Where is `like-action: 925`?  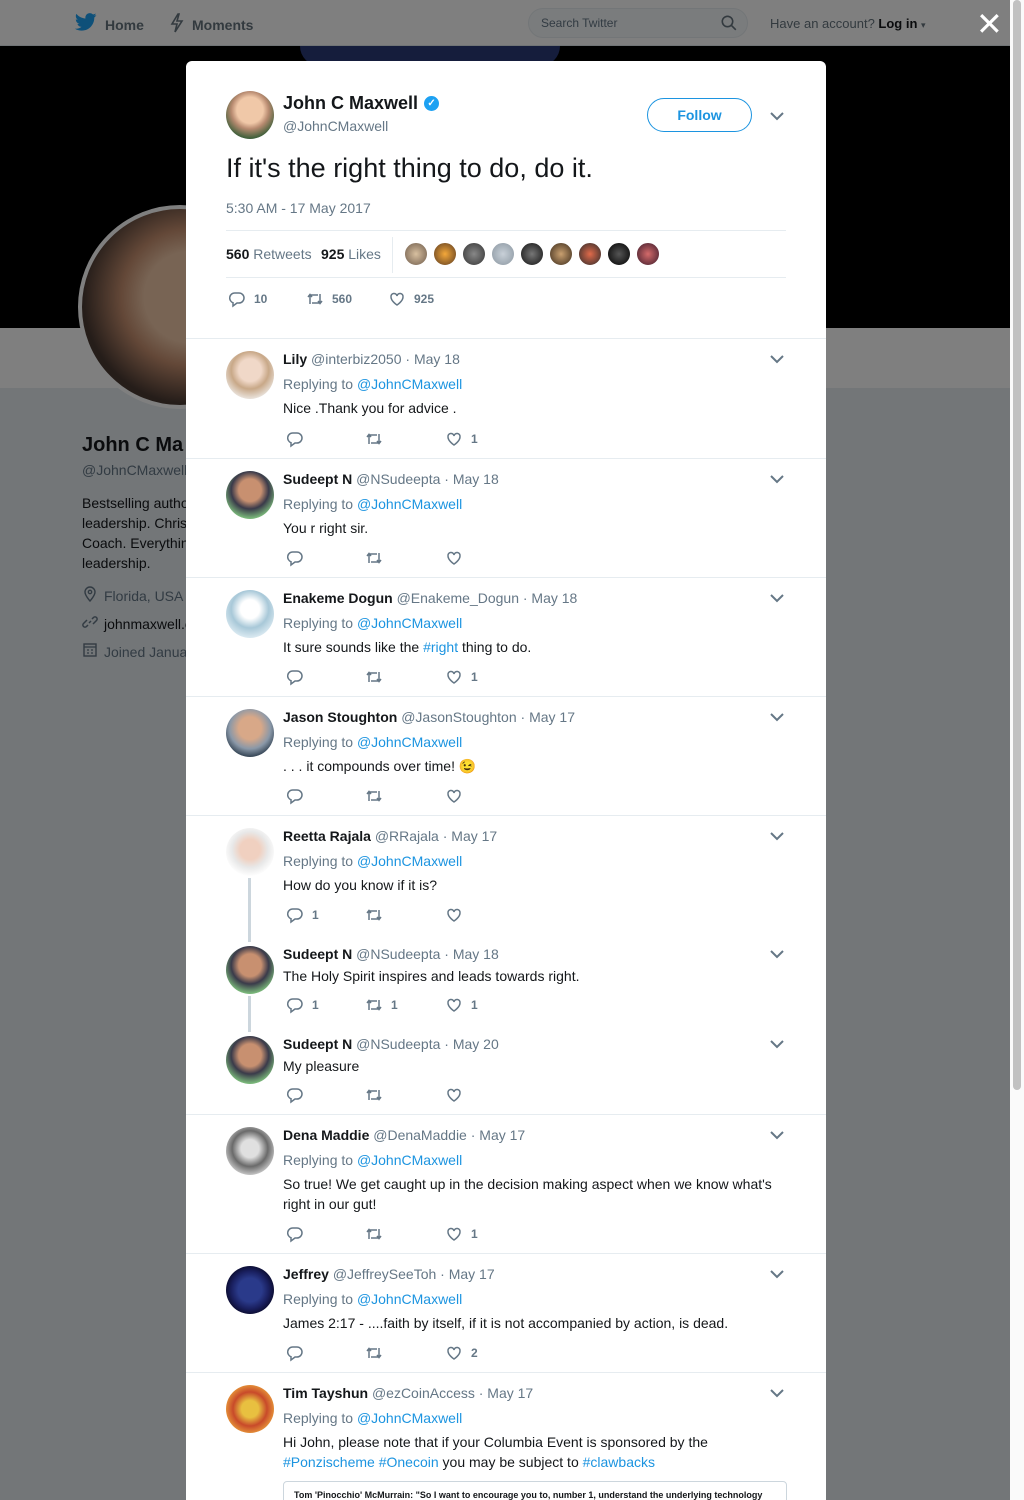 like-action: 925 is located at coordinates (411, 299).